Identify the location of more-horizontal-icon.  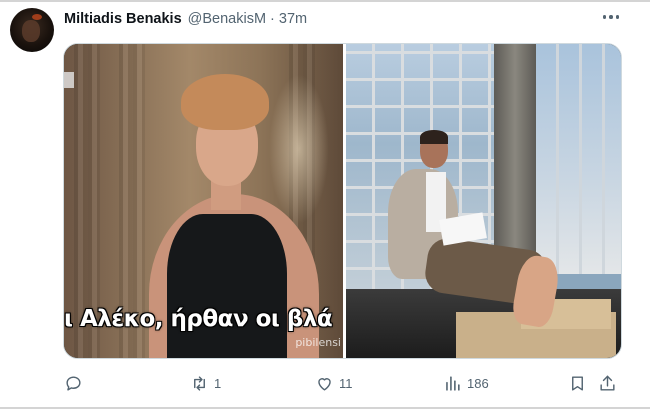
(611, 17).